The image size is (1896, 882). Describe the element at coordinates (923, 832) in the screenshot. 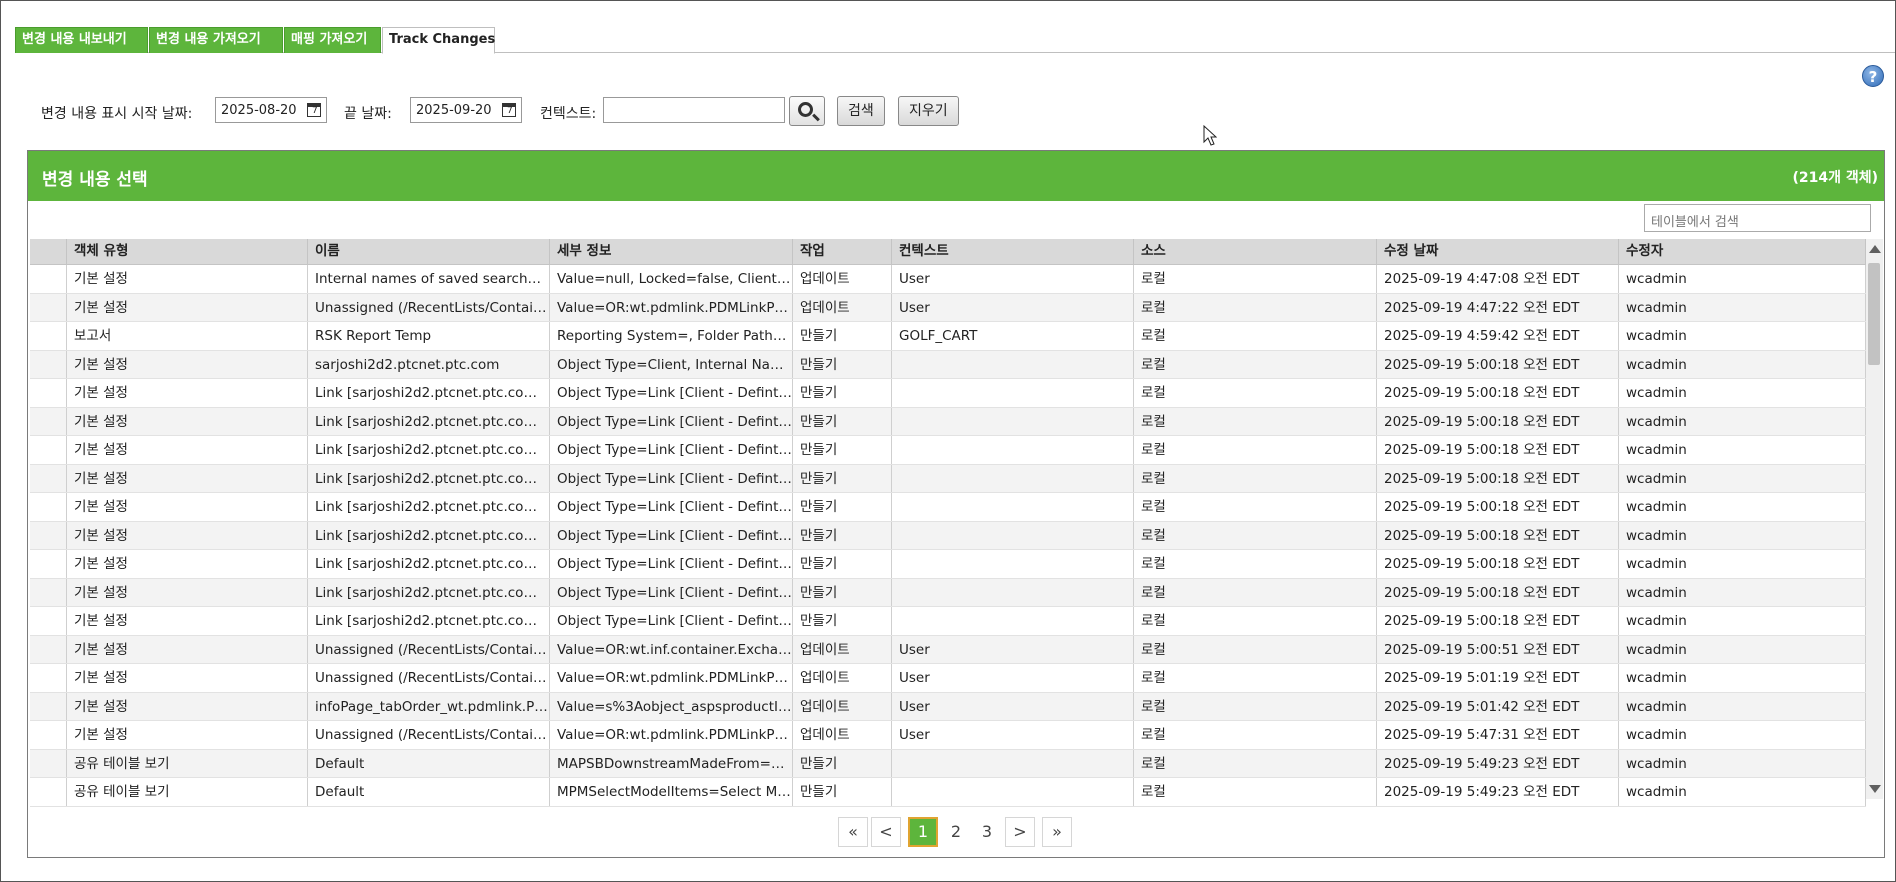

I see `page-1-button: 1` at that location.